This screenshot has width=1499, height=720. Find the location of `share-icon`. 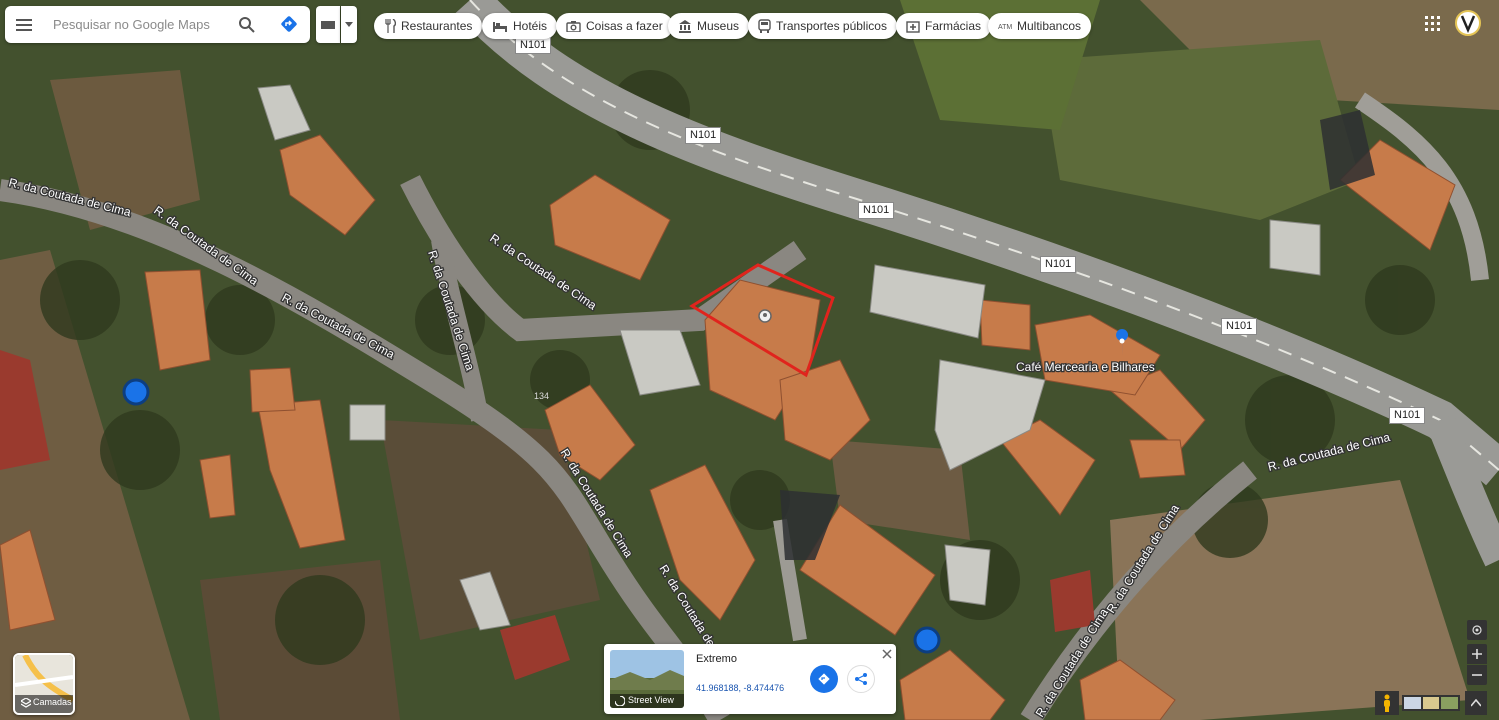

share-icon is located at coordinates (861, 679).